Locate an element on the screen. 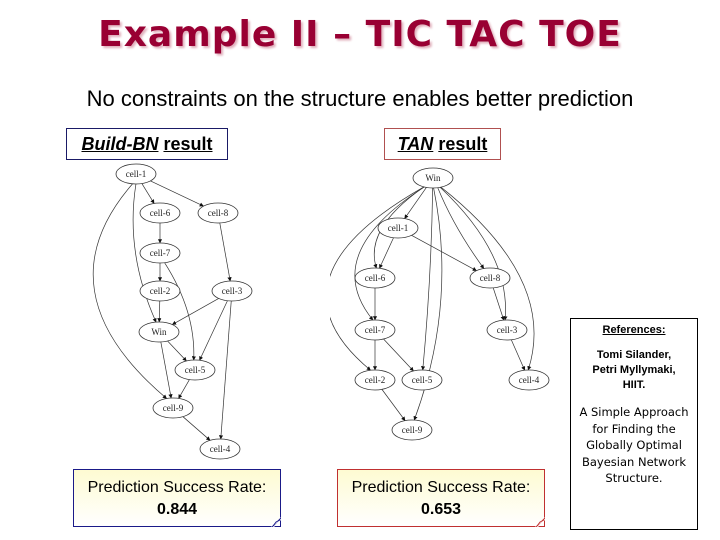 Image resolution: width=720 pixels, height=540 pixels. references-authors: Tomi Silander, Petri Myllymaki, HIIT. is located at coordinates (634, 370).